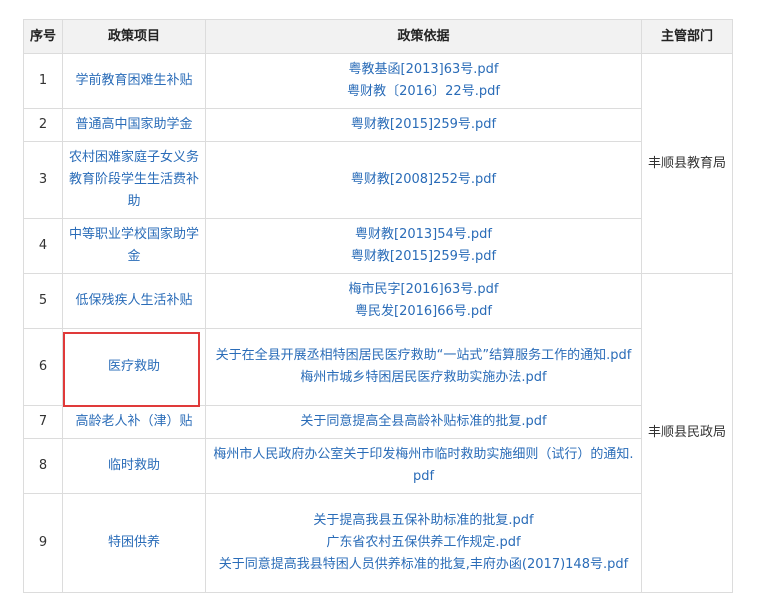  What do you see at coordinates (423, 565) in the screenshot?
I see `pdf-link: 关于同意提高我县特困人员供养标准的批复,丰府办函(2017)148号.pdf` at bounding box center [423, 565].